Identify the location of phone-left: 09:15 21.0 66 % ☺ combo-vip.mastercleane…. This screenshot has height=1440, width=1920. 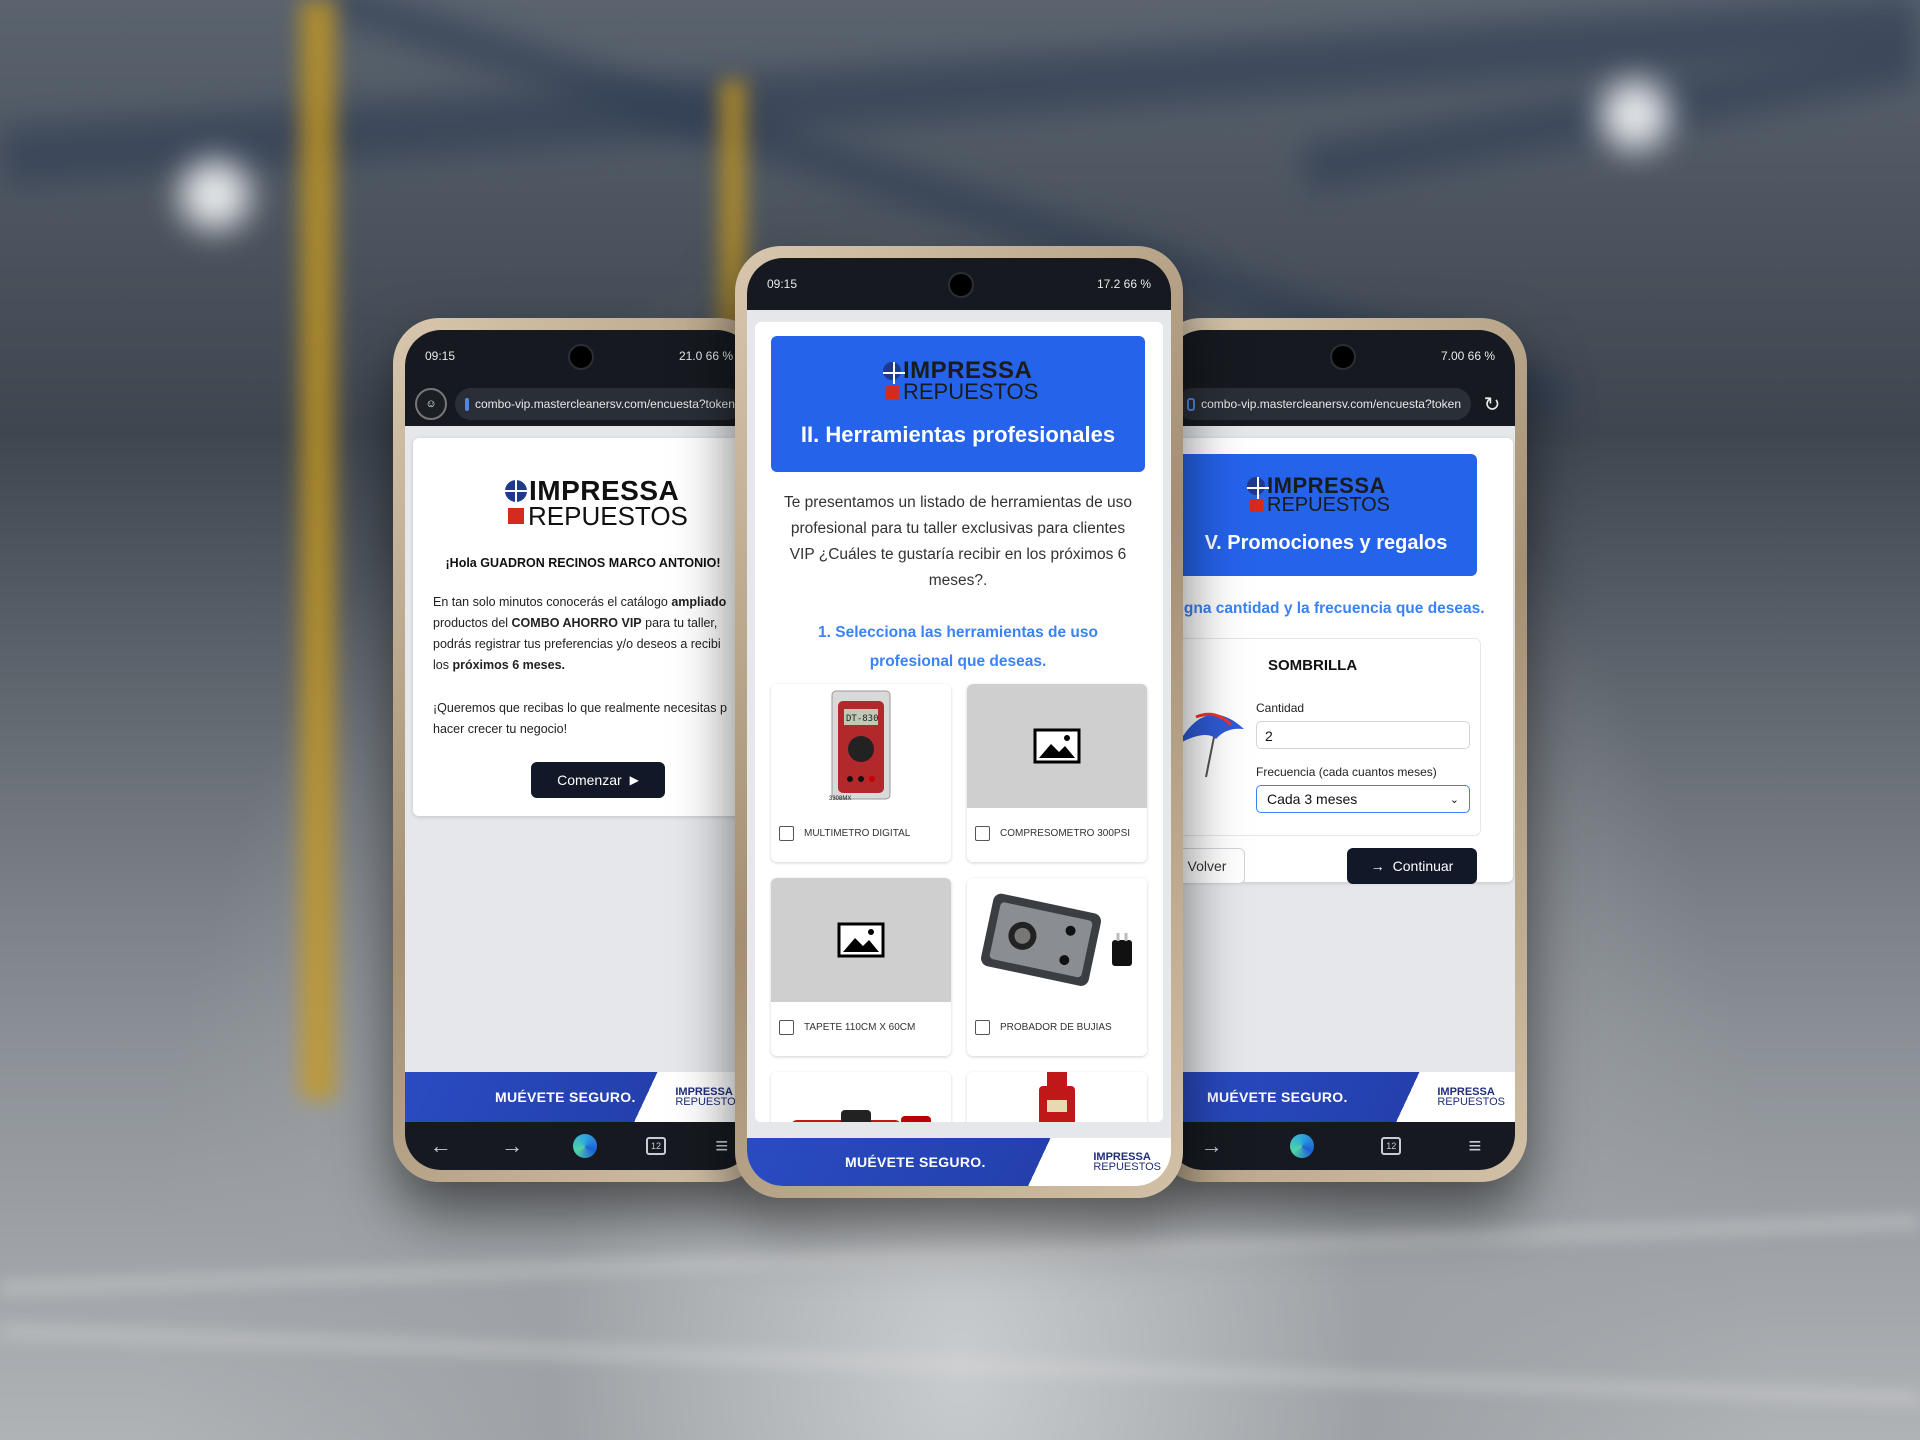
(579, 750).